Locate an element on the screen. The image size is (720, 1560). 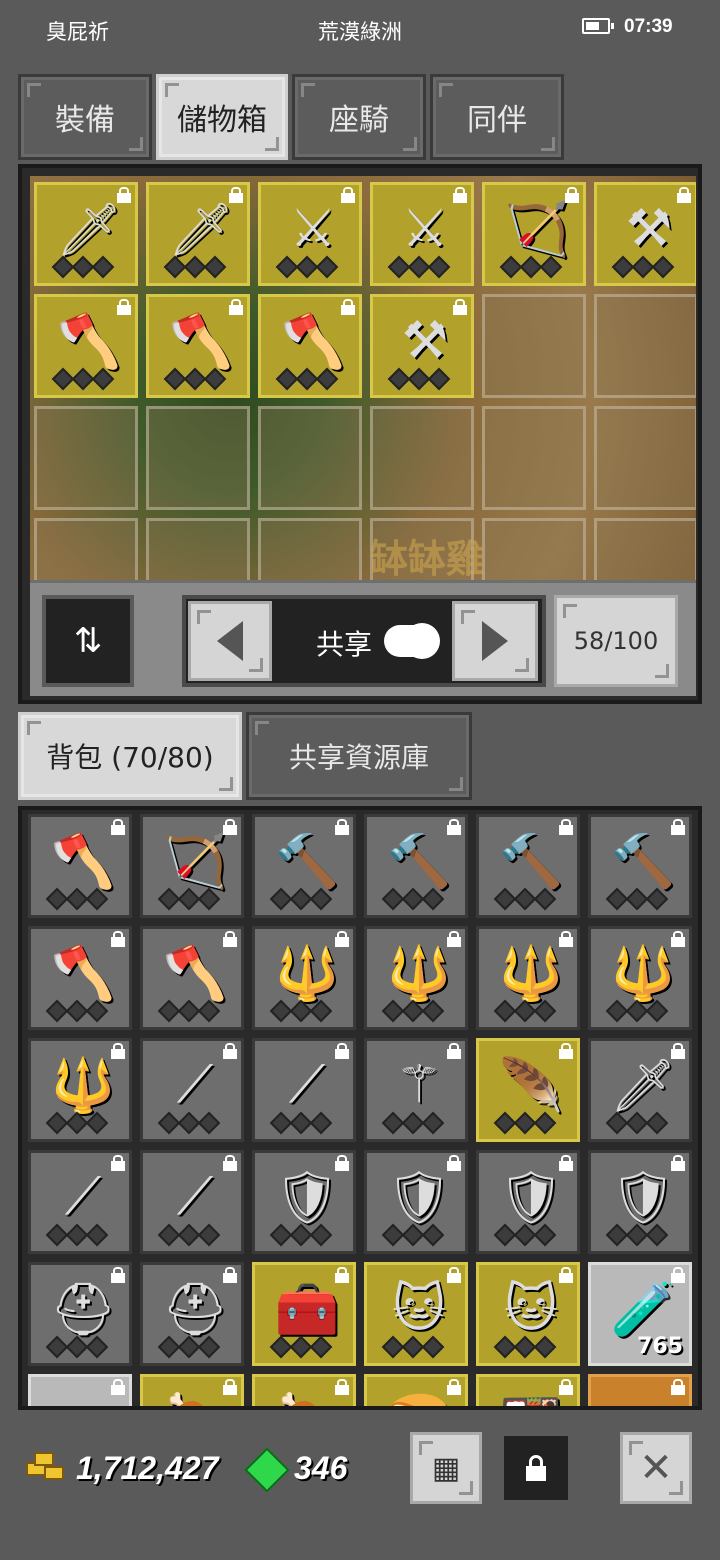
sort-button: ⇅ is located at coordinates (88, 641).